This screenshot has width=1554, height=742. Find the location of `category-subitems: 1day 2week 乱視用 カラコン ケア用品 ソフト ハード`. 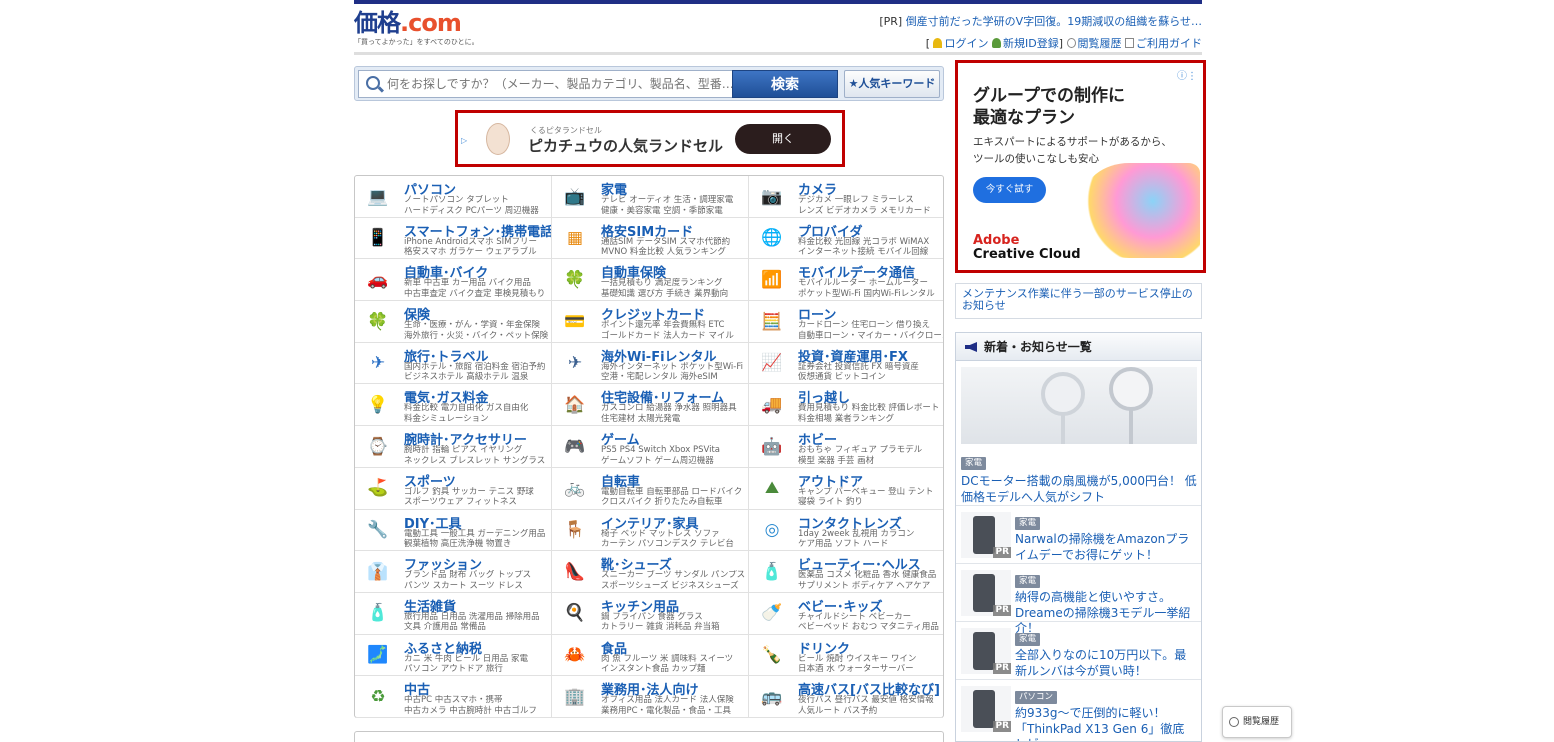

category-subitems: 1day 2week 乱視用 カラコン ケア用品 ソフト ハード is located at coordinates (870, 539).